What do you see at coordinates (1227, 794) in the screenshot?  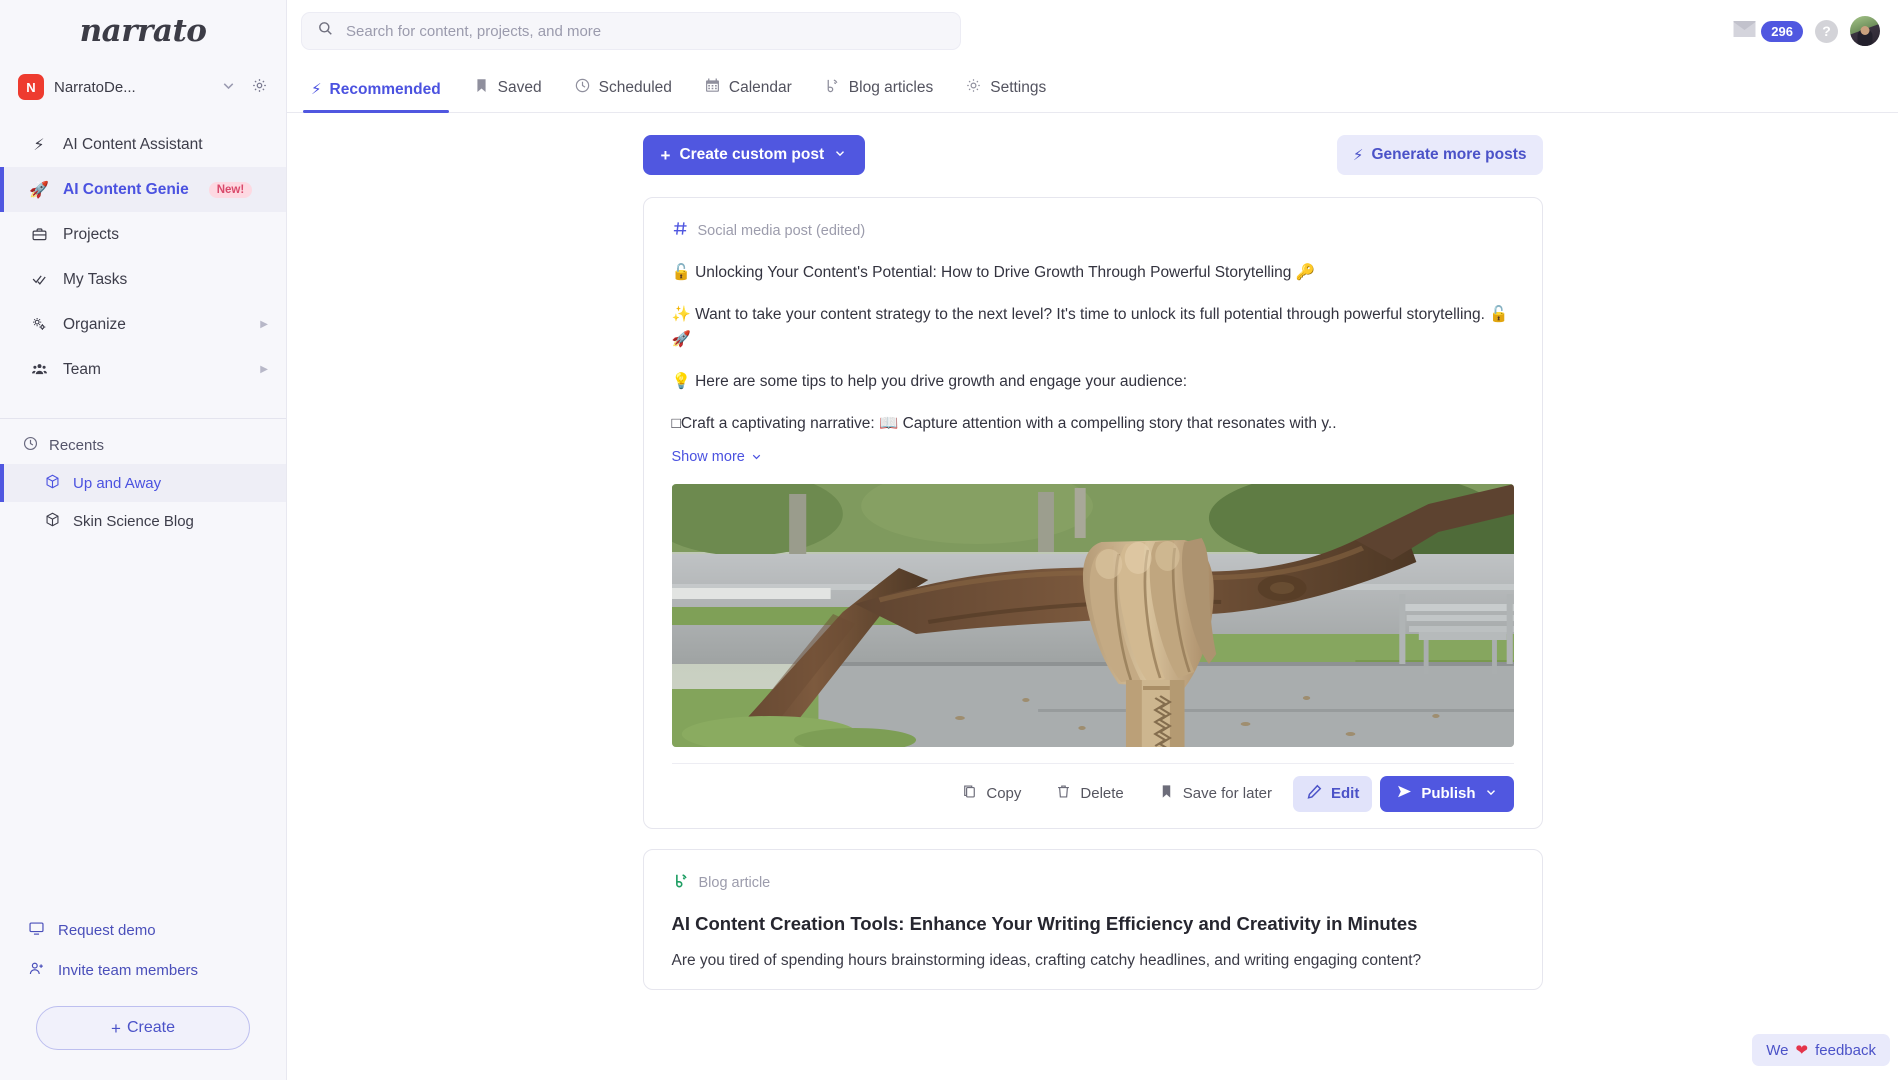 I see `save-for-later-label: Save for later` at bounding box center [1227, 794].